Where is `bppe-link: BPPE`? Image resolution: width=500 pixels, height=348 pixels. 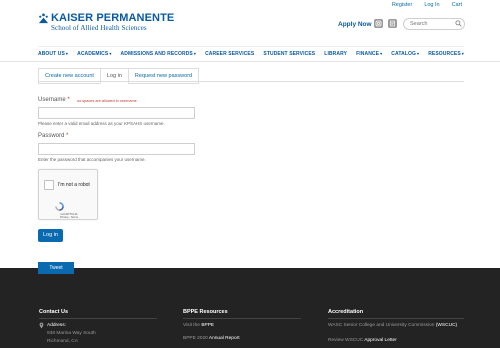
bppe-link: BPPE is located at coordinates (207, 325).